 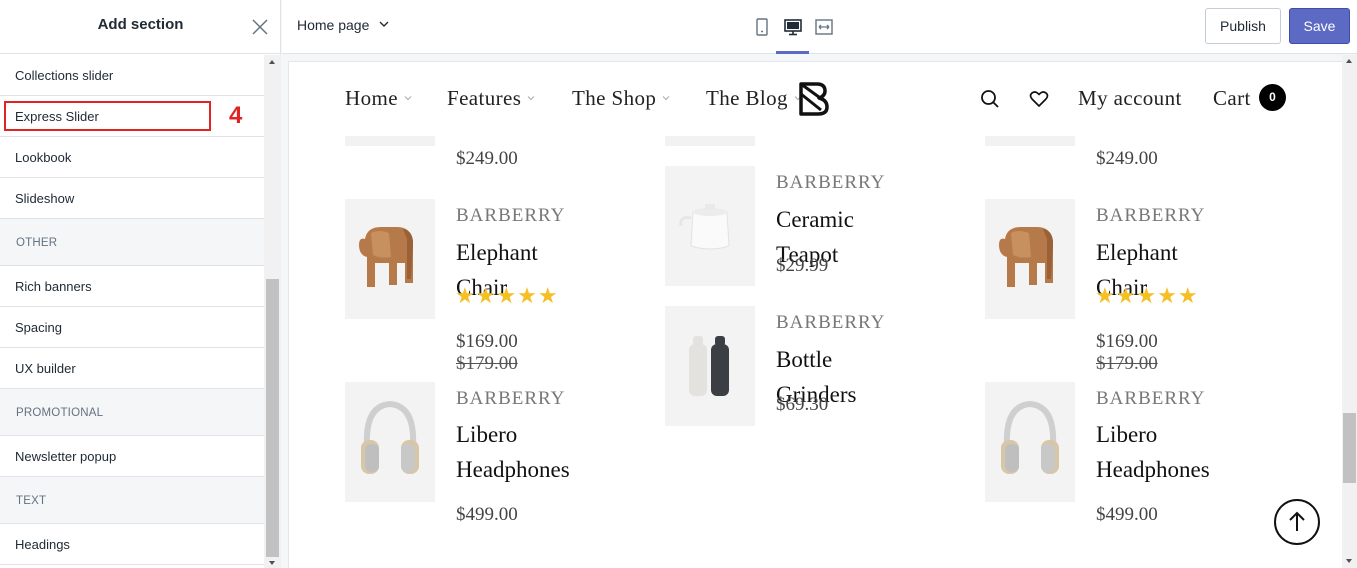 I want to click on product-price: $29.99, so click(x=802, y=265).